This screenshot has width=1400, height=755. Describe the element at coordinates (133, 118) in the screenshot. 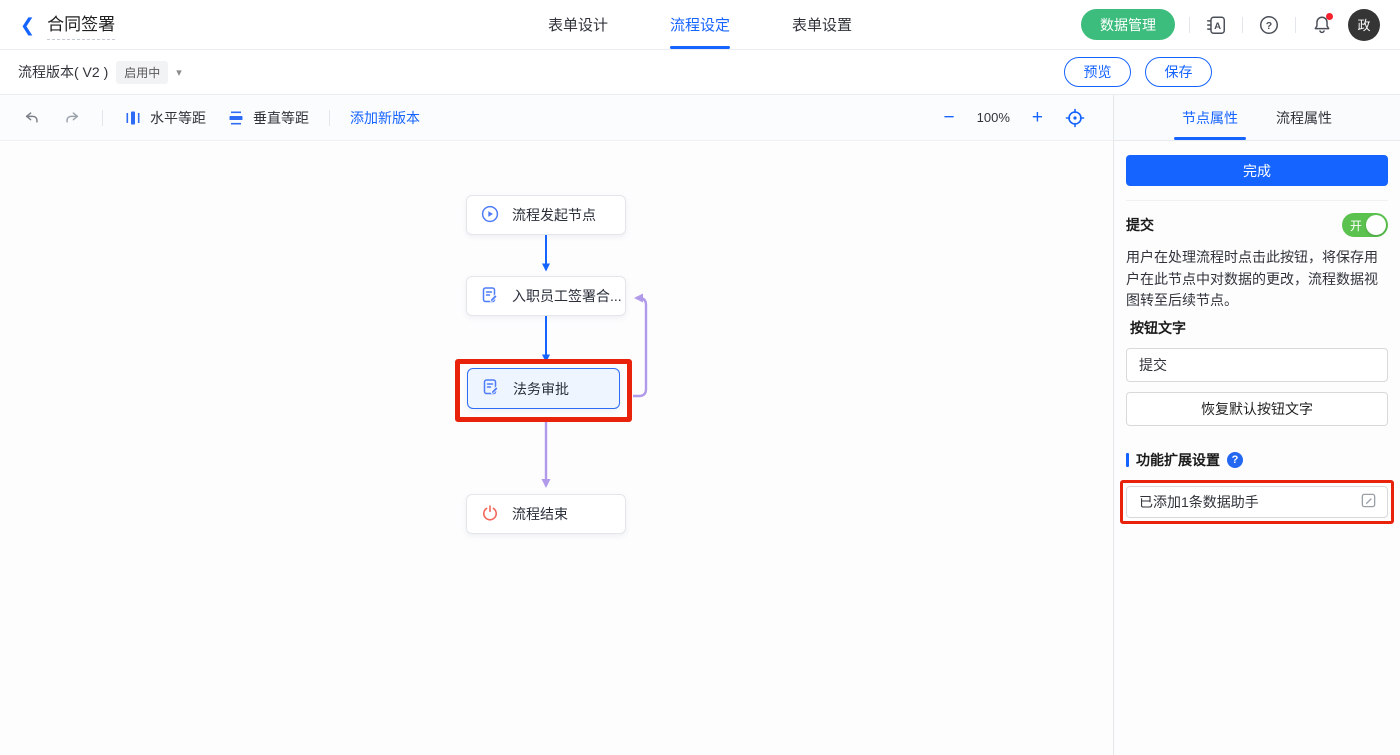

I see `horizontal-spacing-icon` at that location.